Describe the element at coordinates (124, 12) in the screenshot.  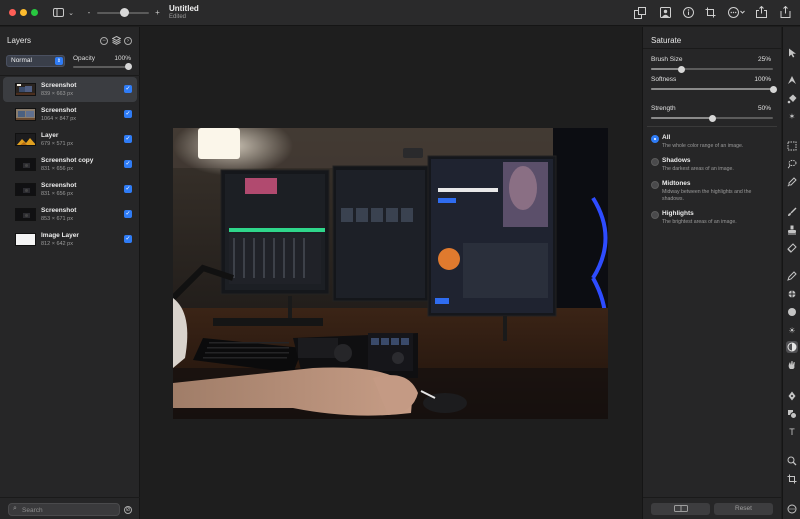
I see `zoom-slider-knob` at that location.